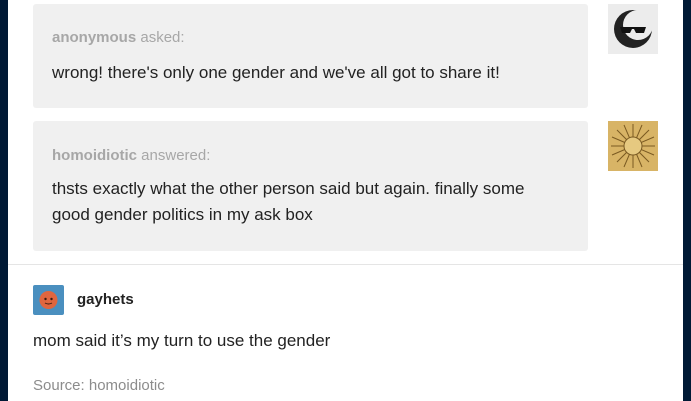 Image resolution: width=691 pixels, height=401 pixels. I want to click on sunglasses-moon-icon, so click(633, 29).